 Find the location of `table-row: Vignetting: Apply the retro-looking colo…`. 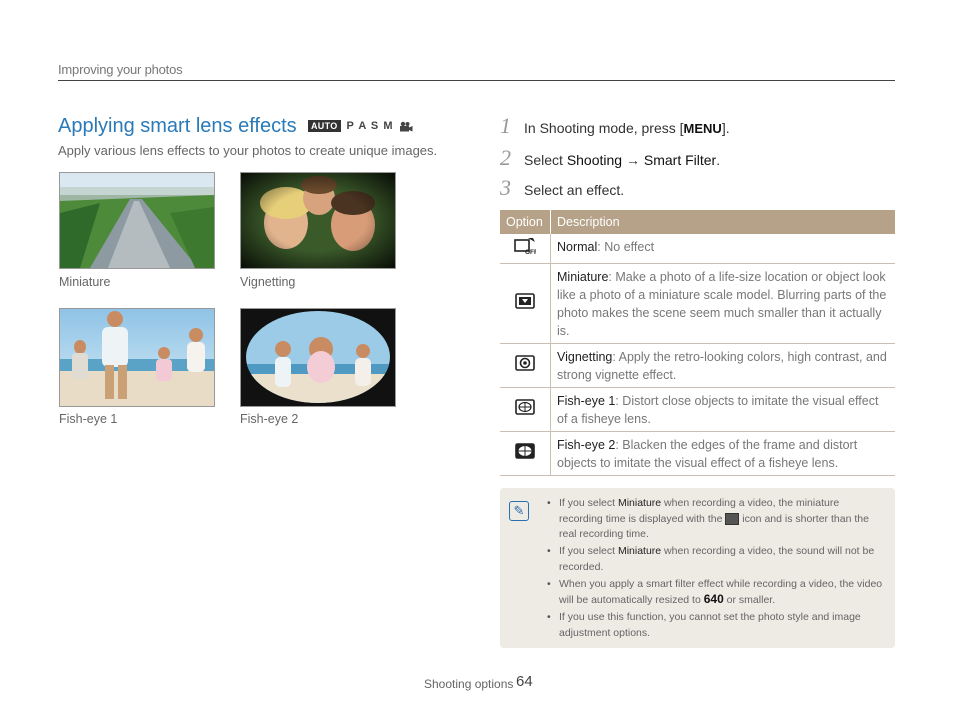

table-row: Vignetting: Apply the retro-looking colo… is located at coordinates (697, 365).